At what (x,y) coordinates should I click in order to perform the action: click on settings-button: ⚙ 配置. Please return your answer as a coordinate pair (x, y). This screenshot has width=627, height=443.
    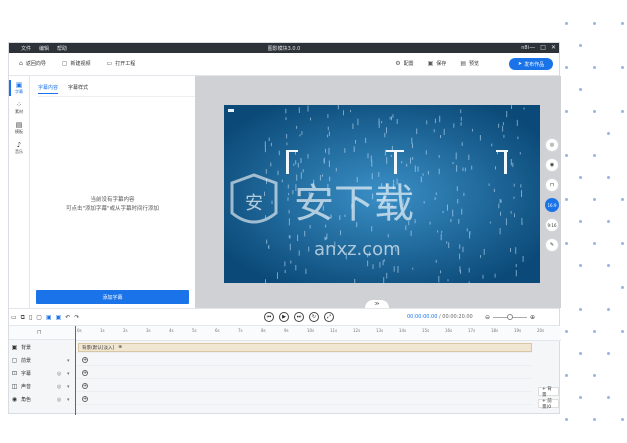
    Looking at the image, I should click on (404, 63).